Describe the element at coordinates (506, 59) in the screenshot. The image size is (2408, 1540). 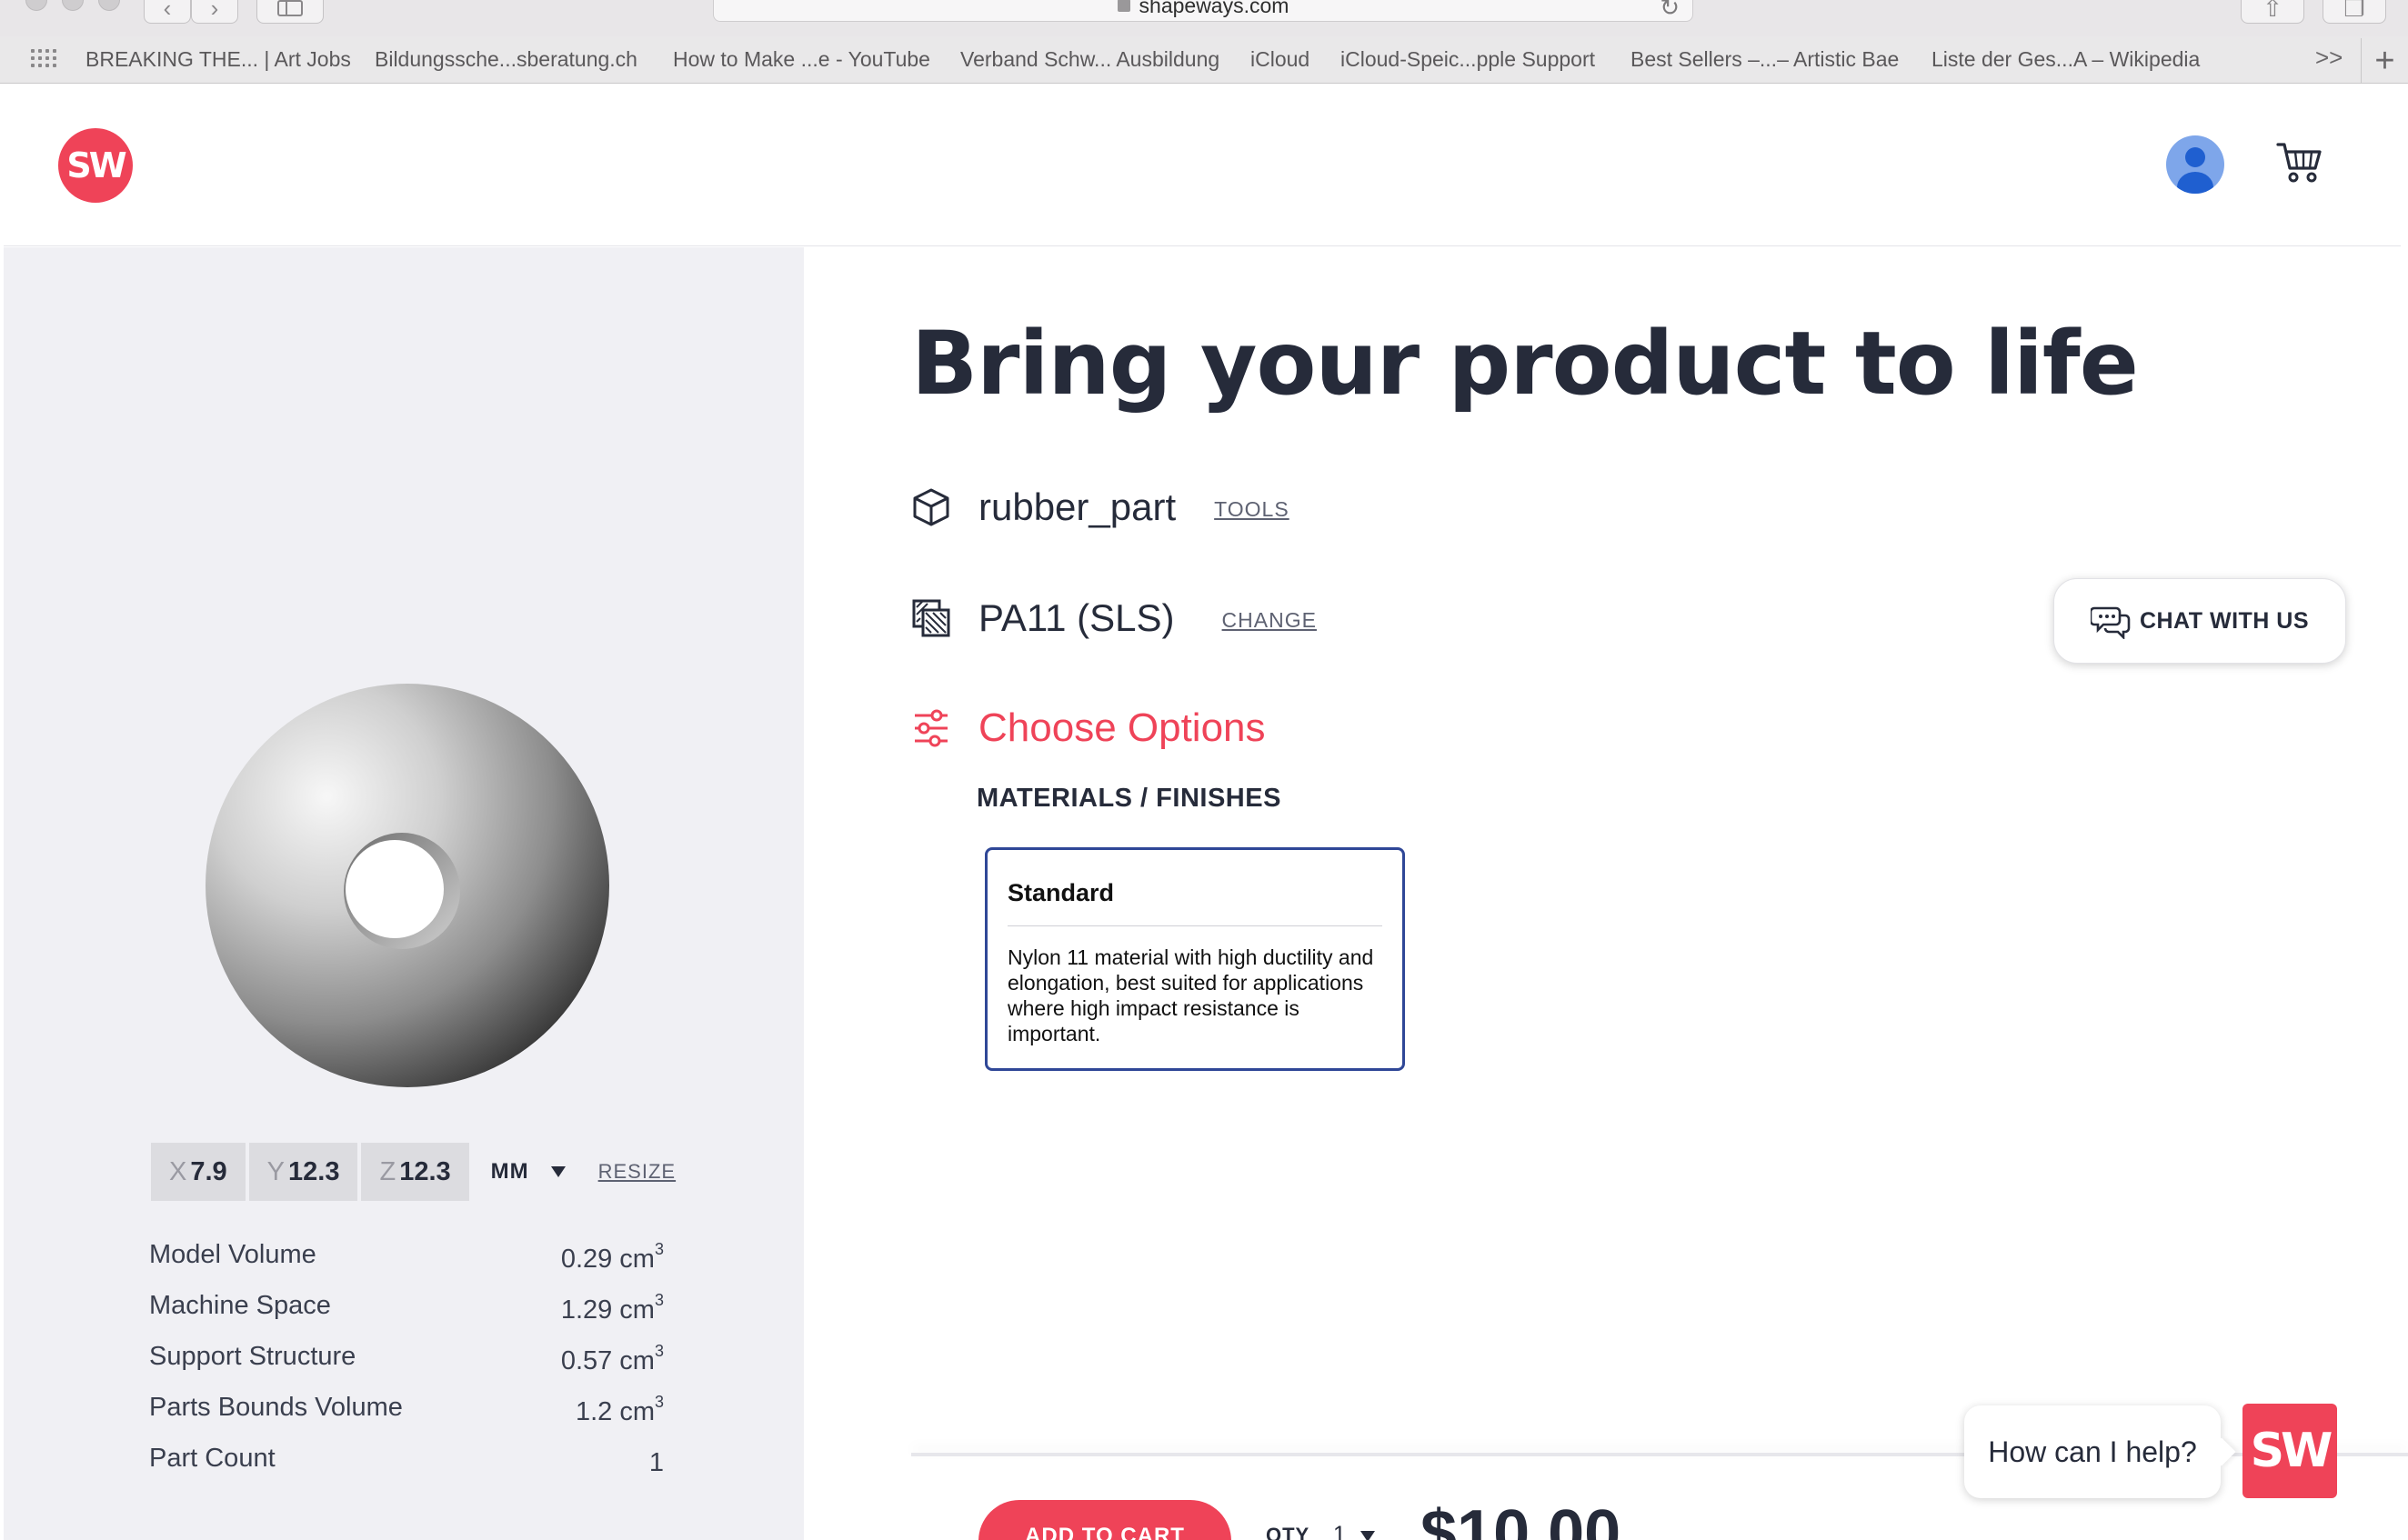
I see `bookmark-item: Bildungssche...sberatung.ch` at that location.